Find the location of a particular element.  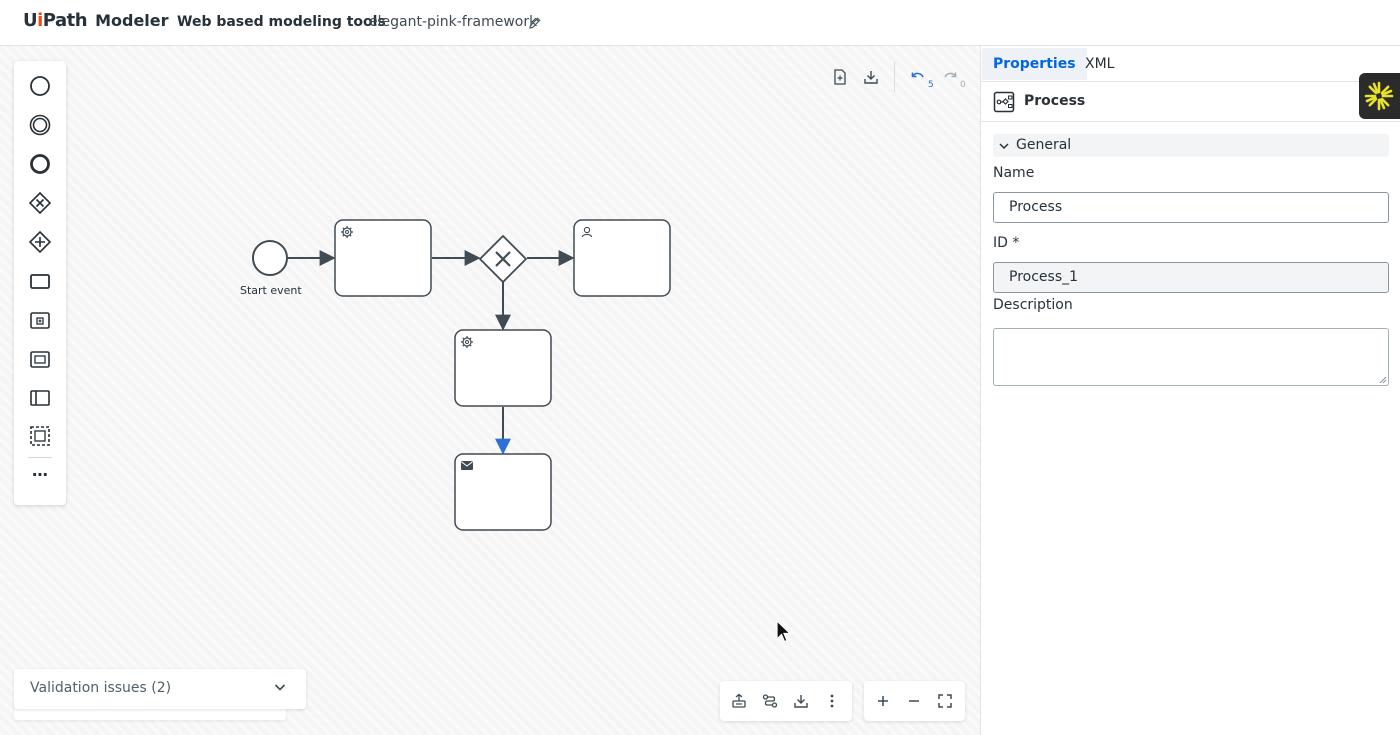

export-icon is located at coordinates (801, 701).